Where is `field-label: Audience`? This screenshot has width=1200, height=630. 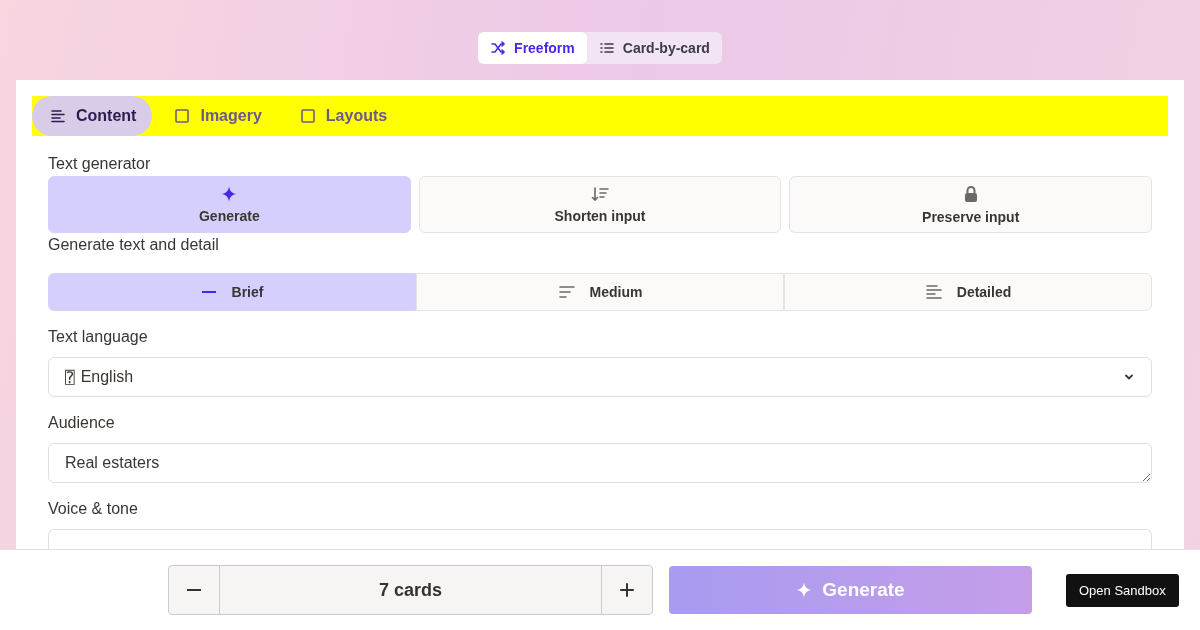 field-label: Audience is located at coordinates (82, 423).